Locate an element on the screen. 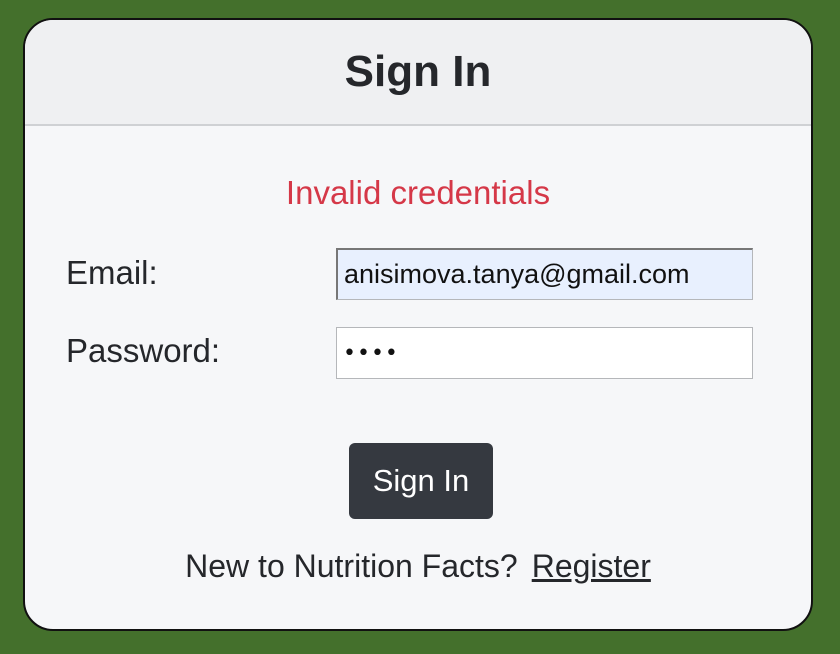 The image size is (840, 654). register-link: Register is located at coordinates (591, 566).